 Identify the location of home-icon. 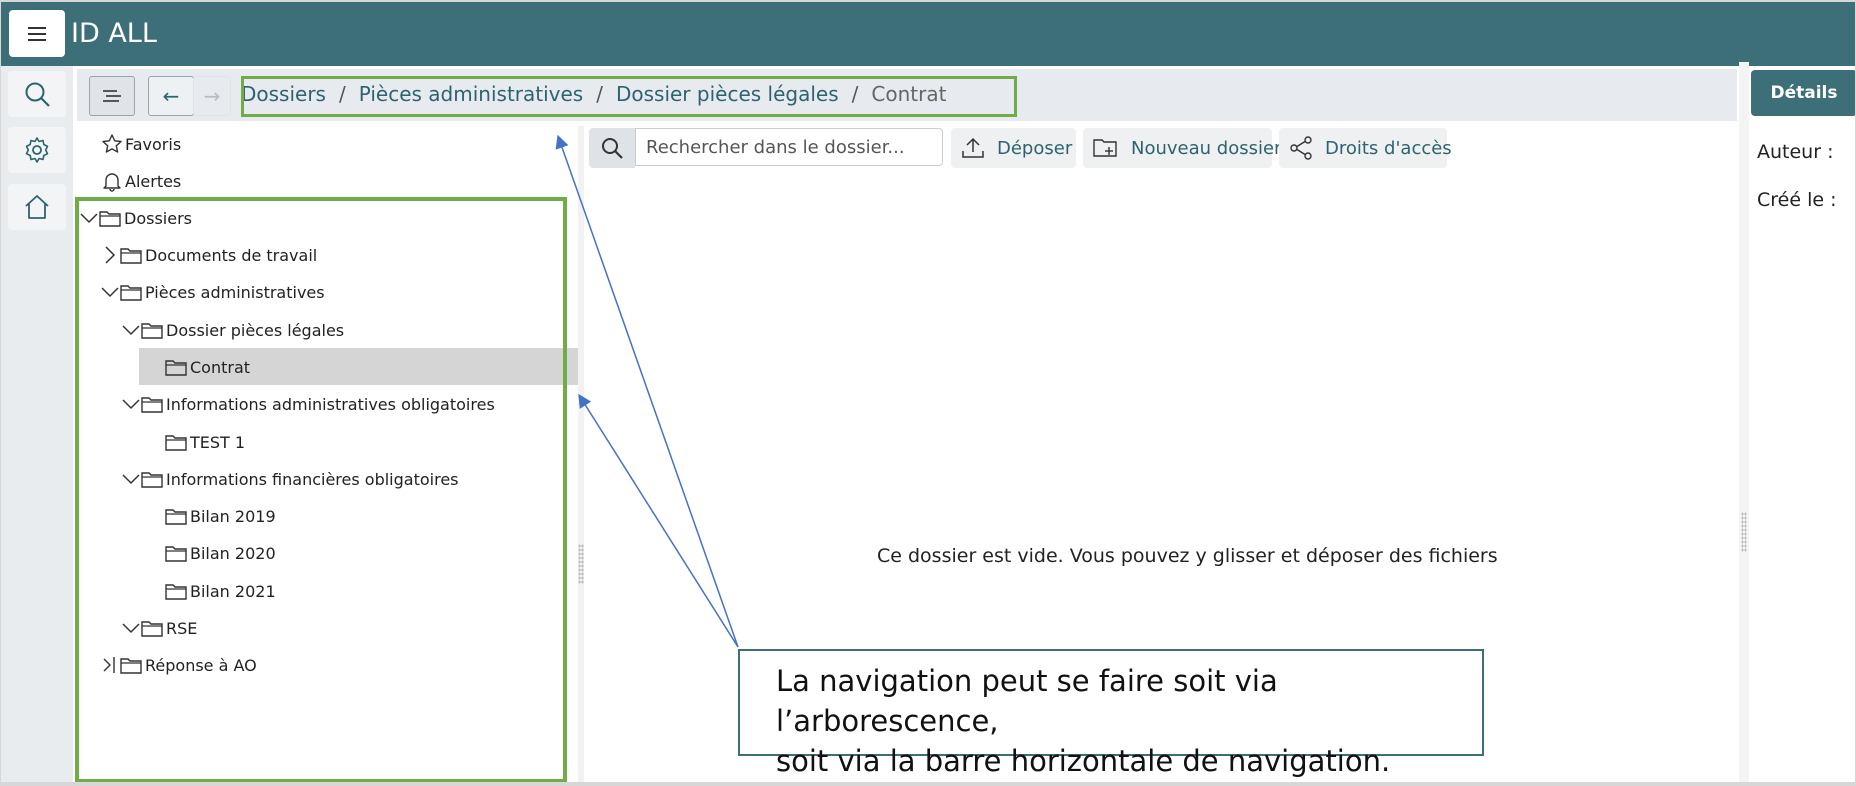
(37, 207).